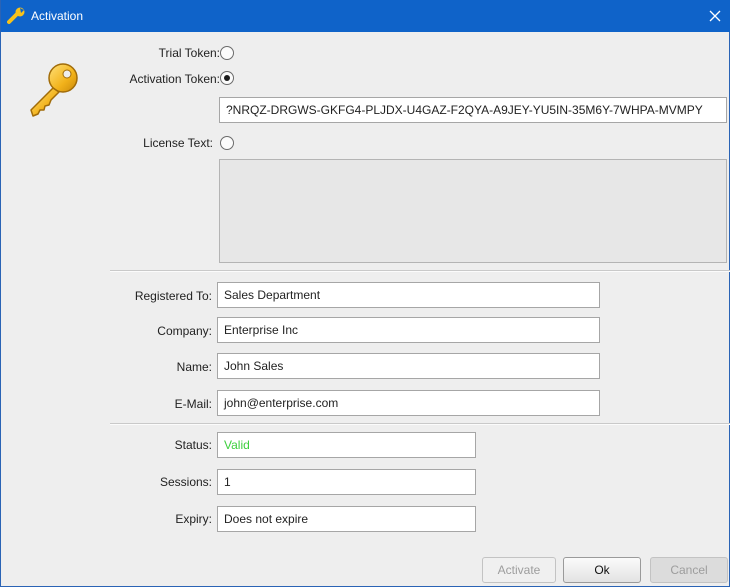 The width and height of the screenshot is (730, 587). What do you see at coordinates (346, 519) in the screenshot?
I see `expiry-field: Does not expire` at bounding box center [346, 519].